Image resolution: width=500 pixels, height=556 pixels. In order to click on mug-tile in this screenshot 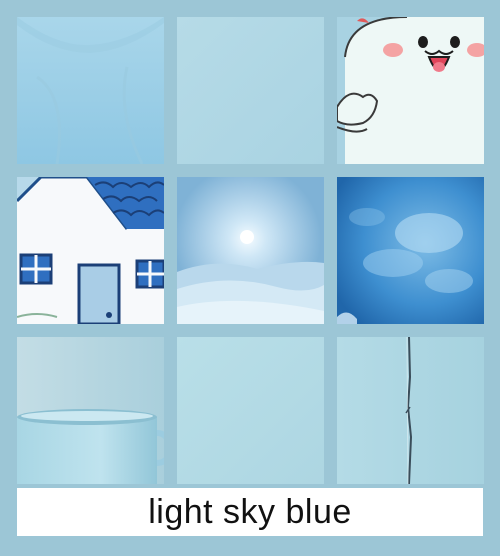, I will do `click(90, 410)`.